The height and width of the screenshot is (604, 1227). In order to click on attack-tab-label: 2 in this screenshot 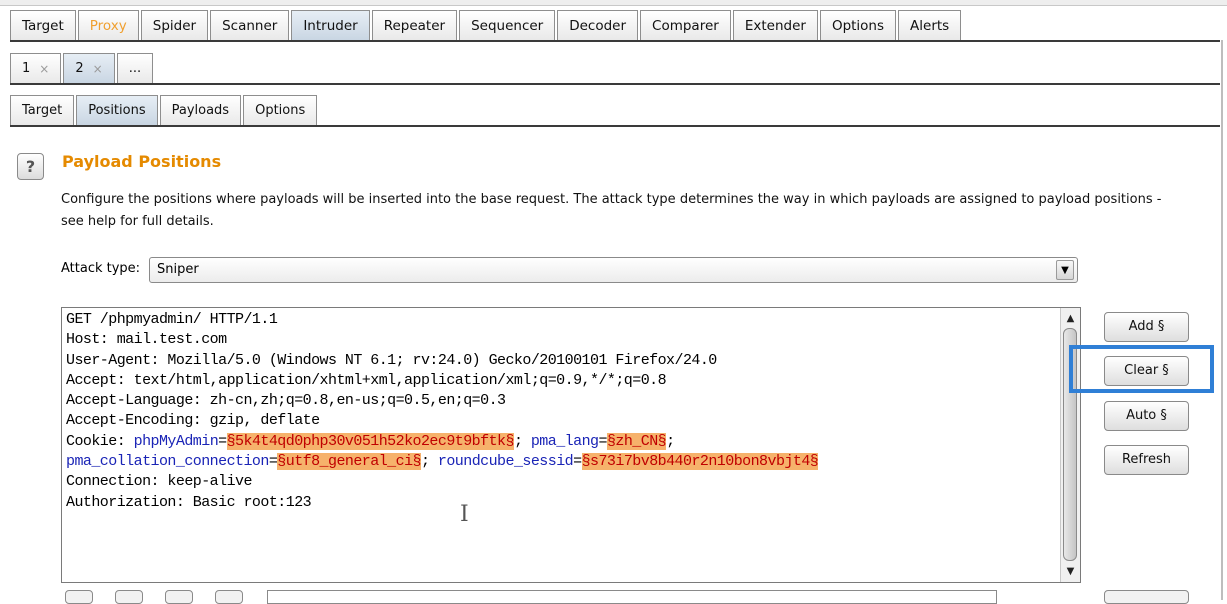, I will do `click(79, 68)`.